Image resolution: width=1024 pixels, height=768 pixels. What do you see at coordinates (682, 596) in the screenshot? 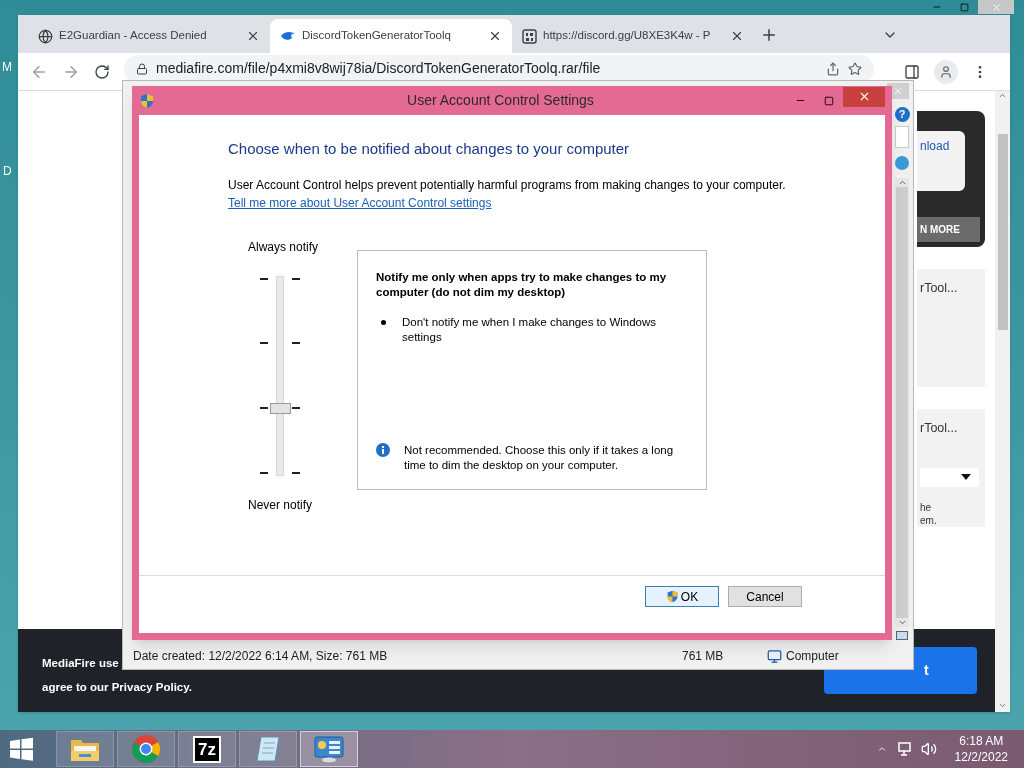
I see `ok-button: OK` at bounding box center [682, 596].